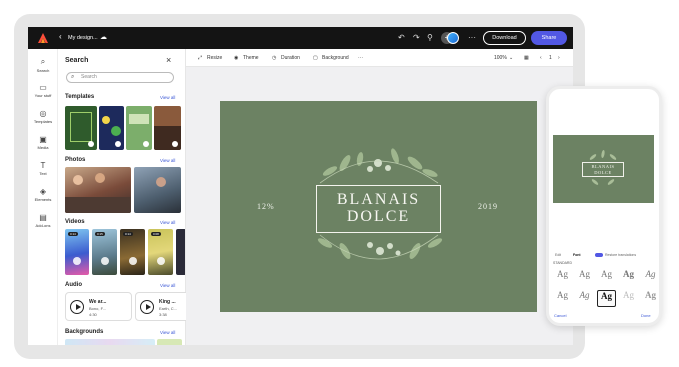 Image resolution: width=679 pixels, height=367 pixels. Describe the element at coordinates (43, 90) in the screenshot. I see `rail-your-stuff: ▭ Your stuff` at that location.